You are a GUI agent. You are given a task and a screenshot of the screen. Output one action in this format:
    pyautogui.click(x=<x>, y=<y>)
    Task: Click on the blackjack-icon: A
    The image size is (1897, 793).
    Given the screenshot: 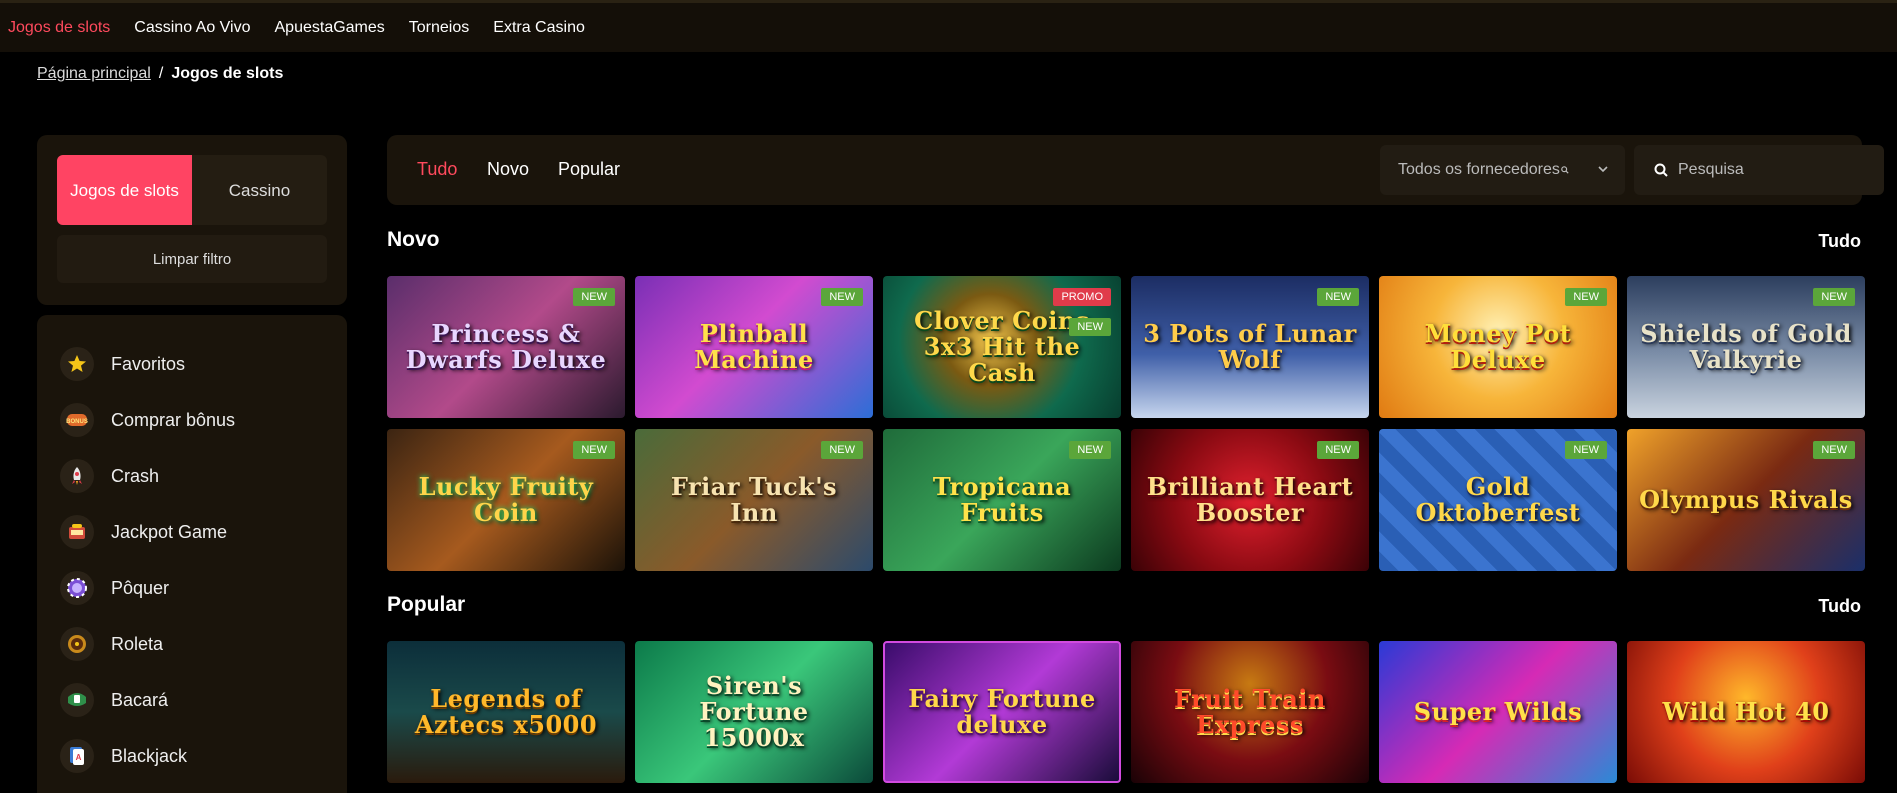 What is the action you would take?
    pyautogui.click(x=77, y=756)
    